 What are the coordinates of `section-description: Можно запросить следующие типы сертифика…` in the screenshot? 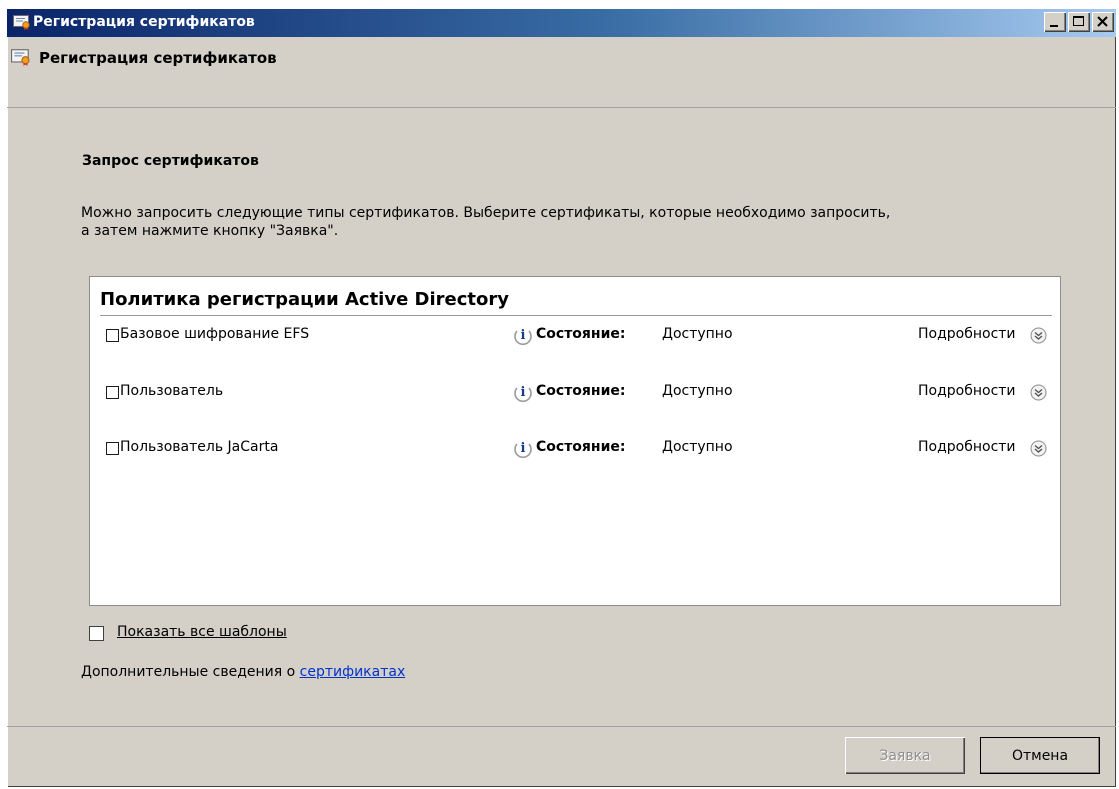 It's located at (586, 222).